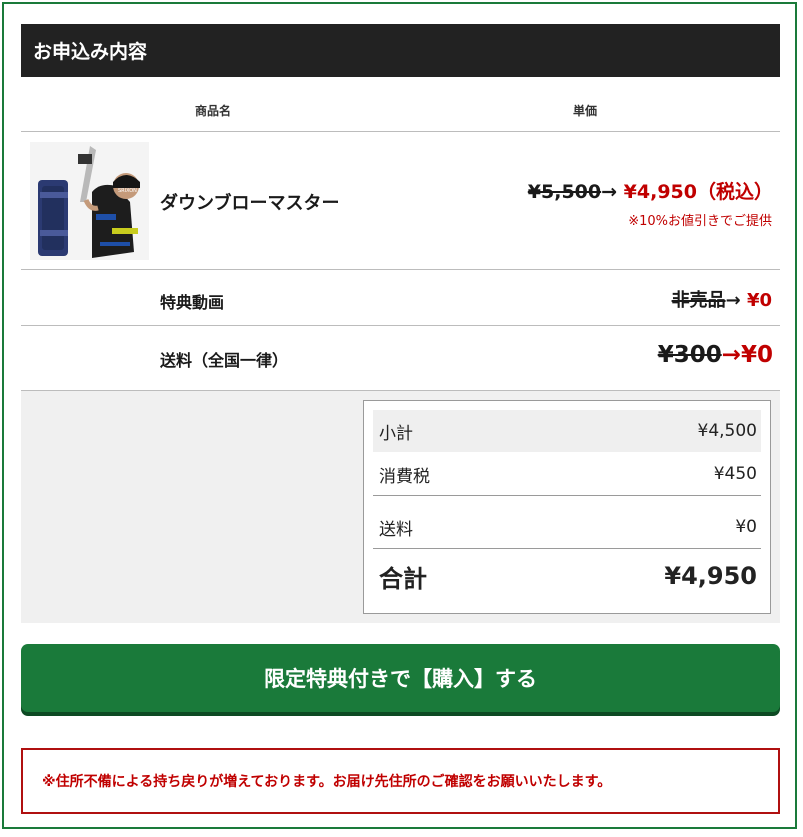  Describe the element at coordinates (585, 111) in the screenshot. I see `column-header-unit-price: 単価` at that location.